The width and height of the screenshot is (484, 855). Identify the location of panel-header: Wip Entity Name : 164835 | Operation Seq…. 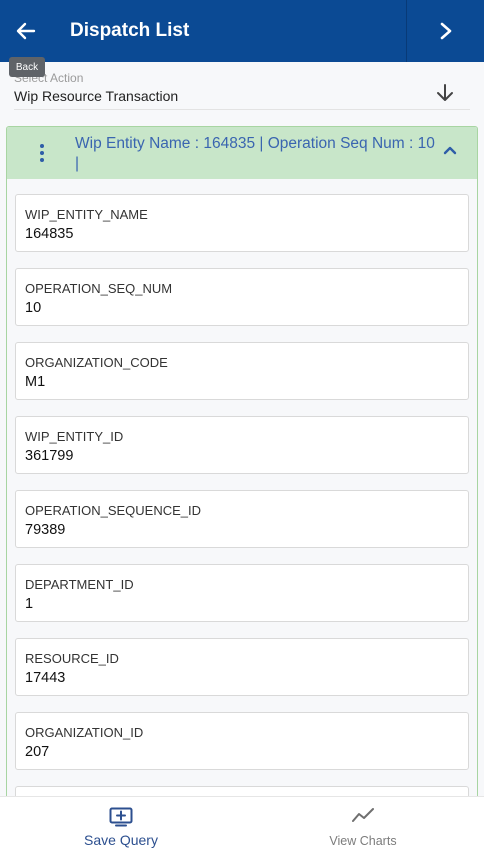
(242, 153).